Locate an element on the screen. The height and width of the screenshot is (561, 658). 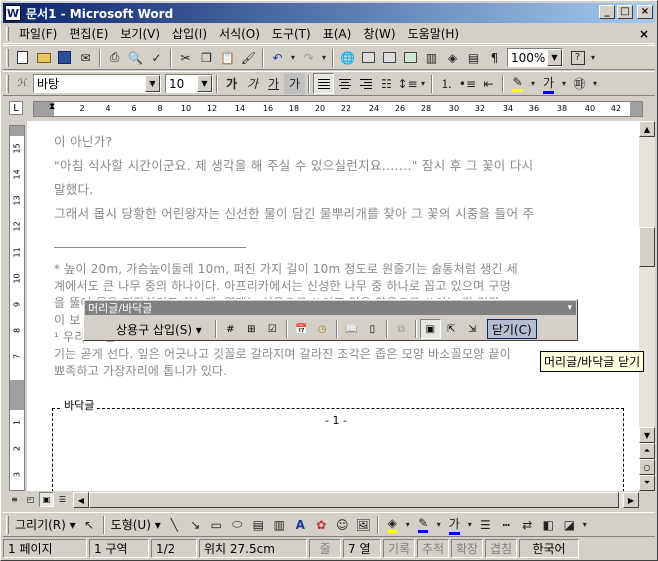
previous-page-button: ⏶ is located at coordinates (647, 451).